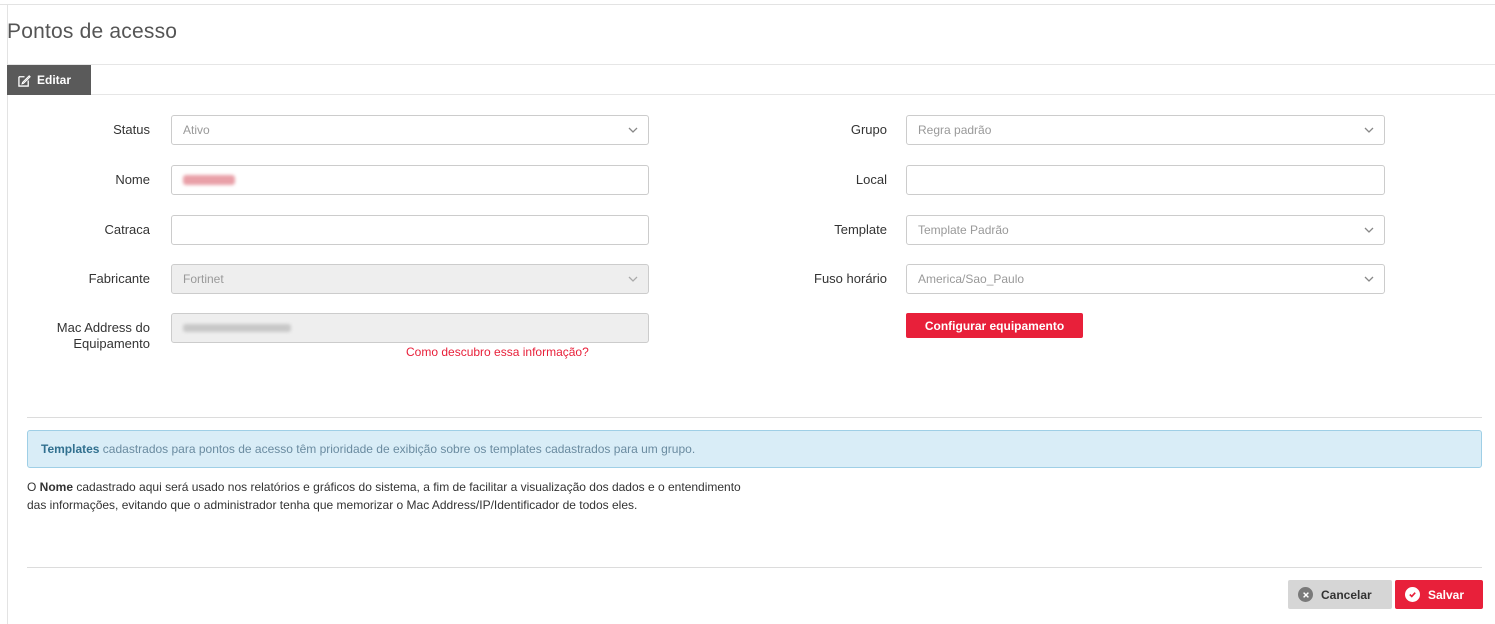  What do you see at coordinates (497, 352) in the screenshot?
I see `mac-help-link: Como descubro essa informação?` at bounding box center [497, 352].